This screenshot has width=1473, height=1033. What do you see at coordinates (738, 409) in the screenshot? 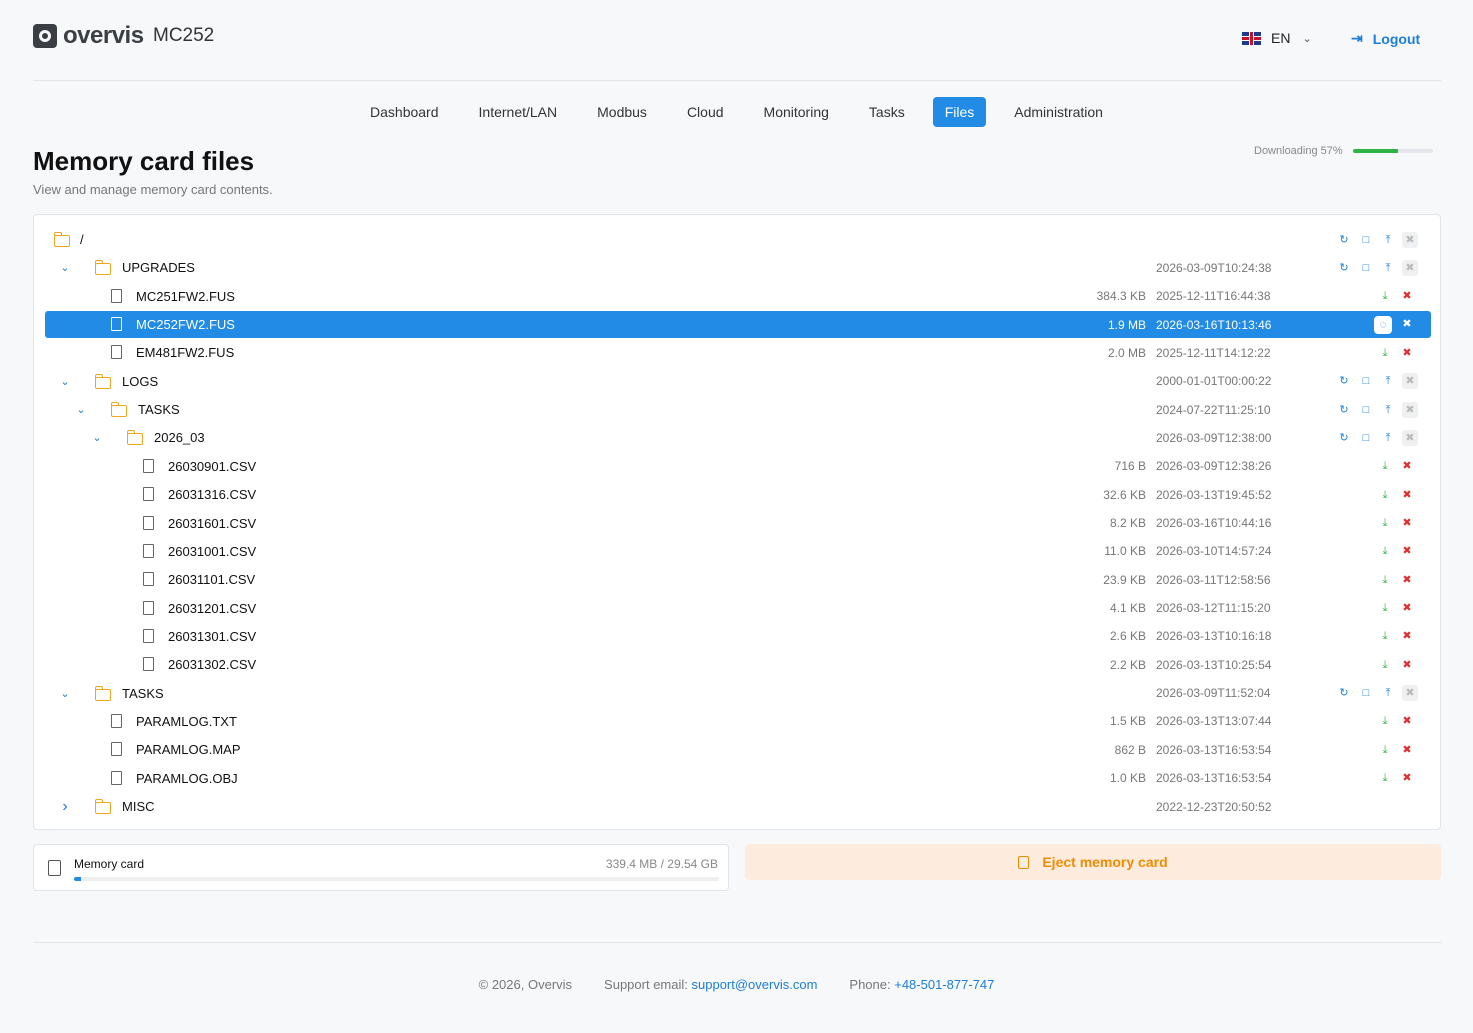
I see `folder-row: ⌄ TASKS 2024-07-22T11:25:10 ↻ □ ⤒ ✖` at bounding box center [738, 409].